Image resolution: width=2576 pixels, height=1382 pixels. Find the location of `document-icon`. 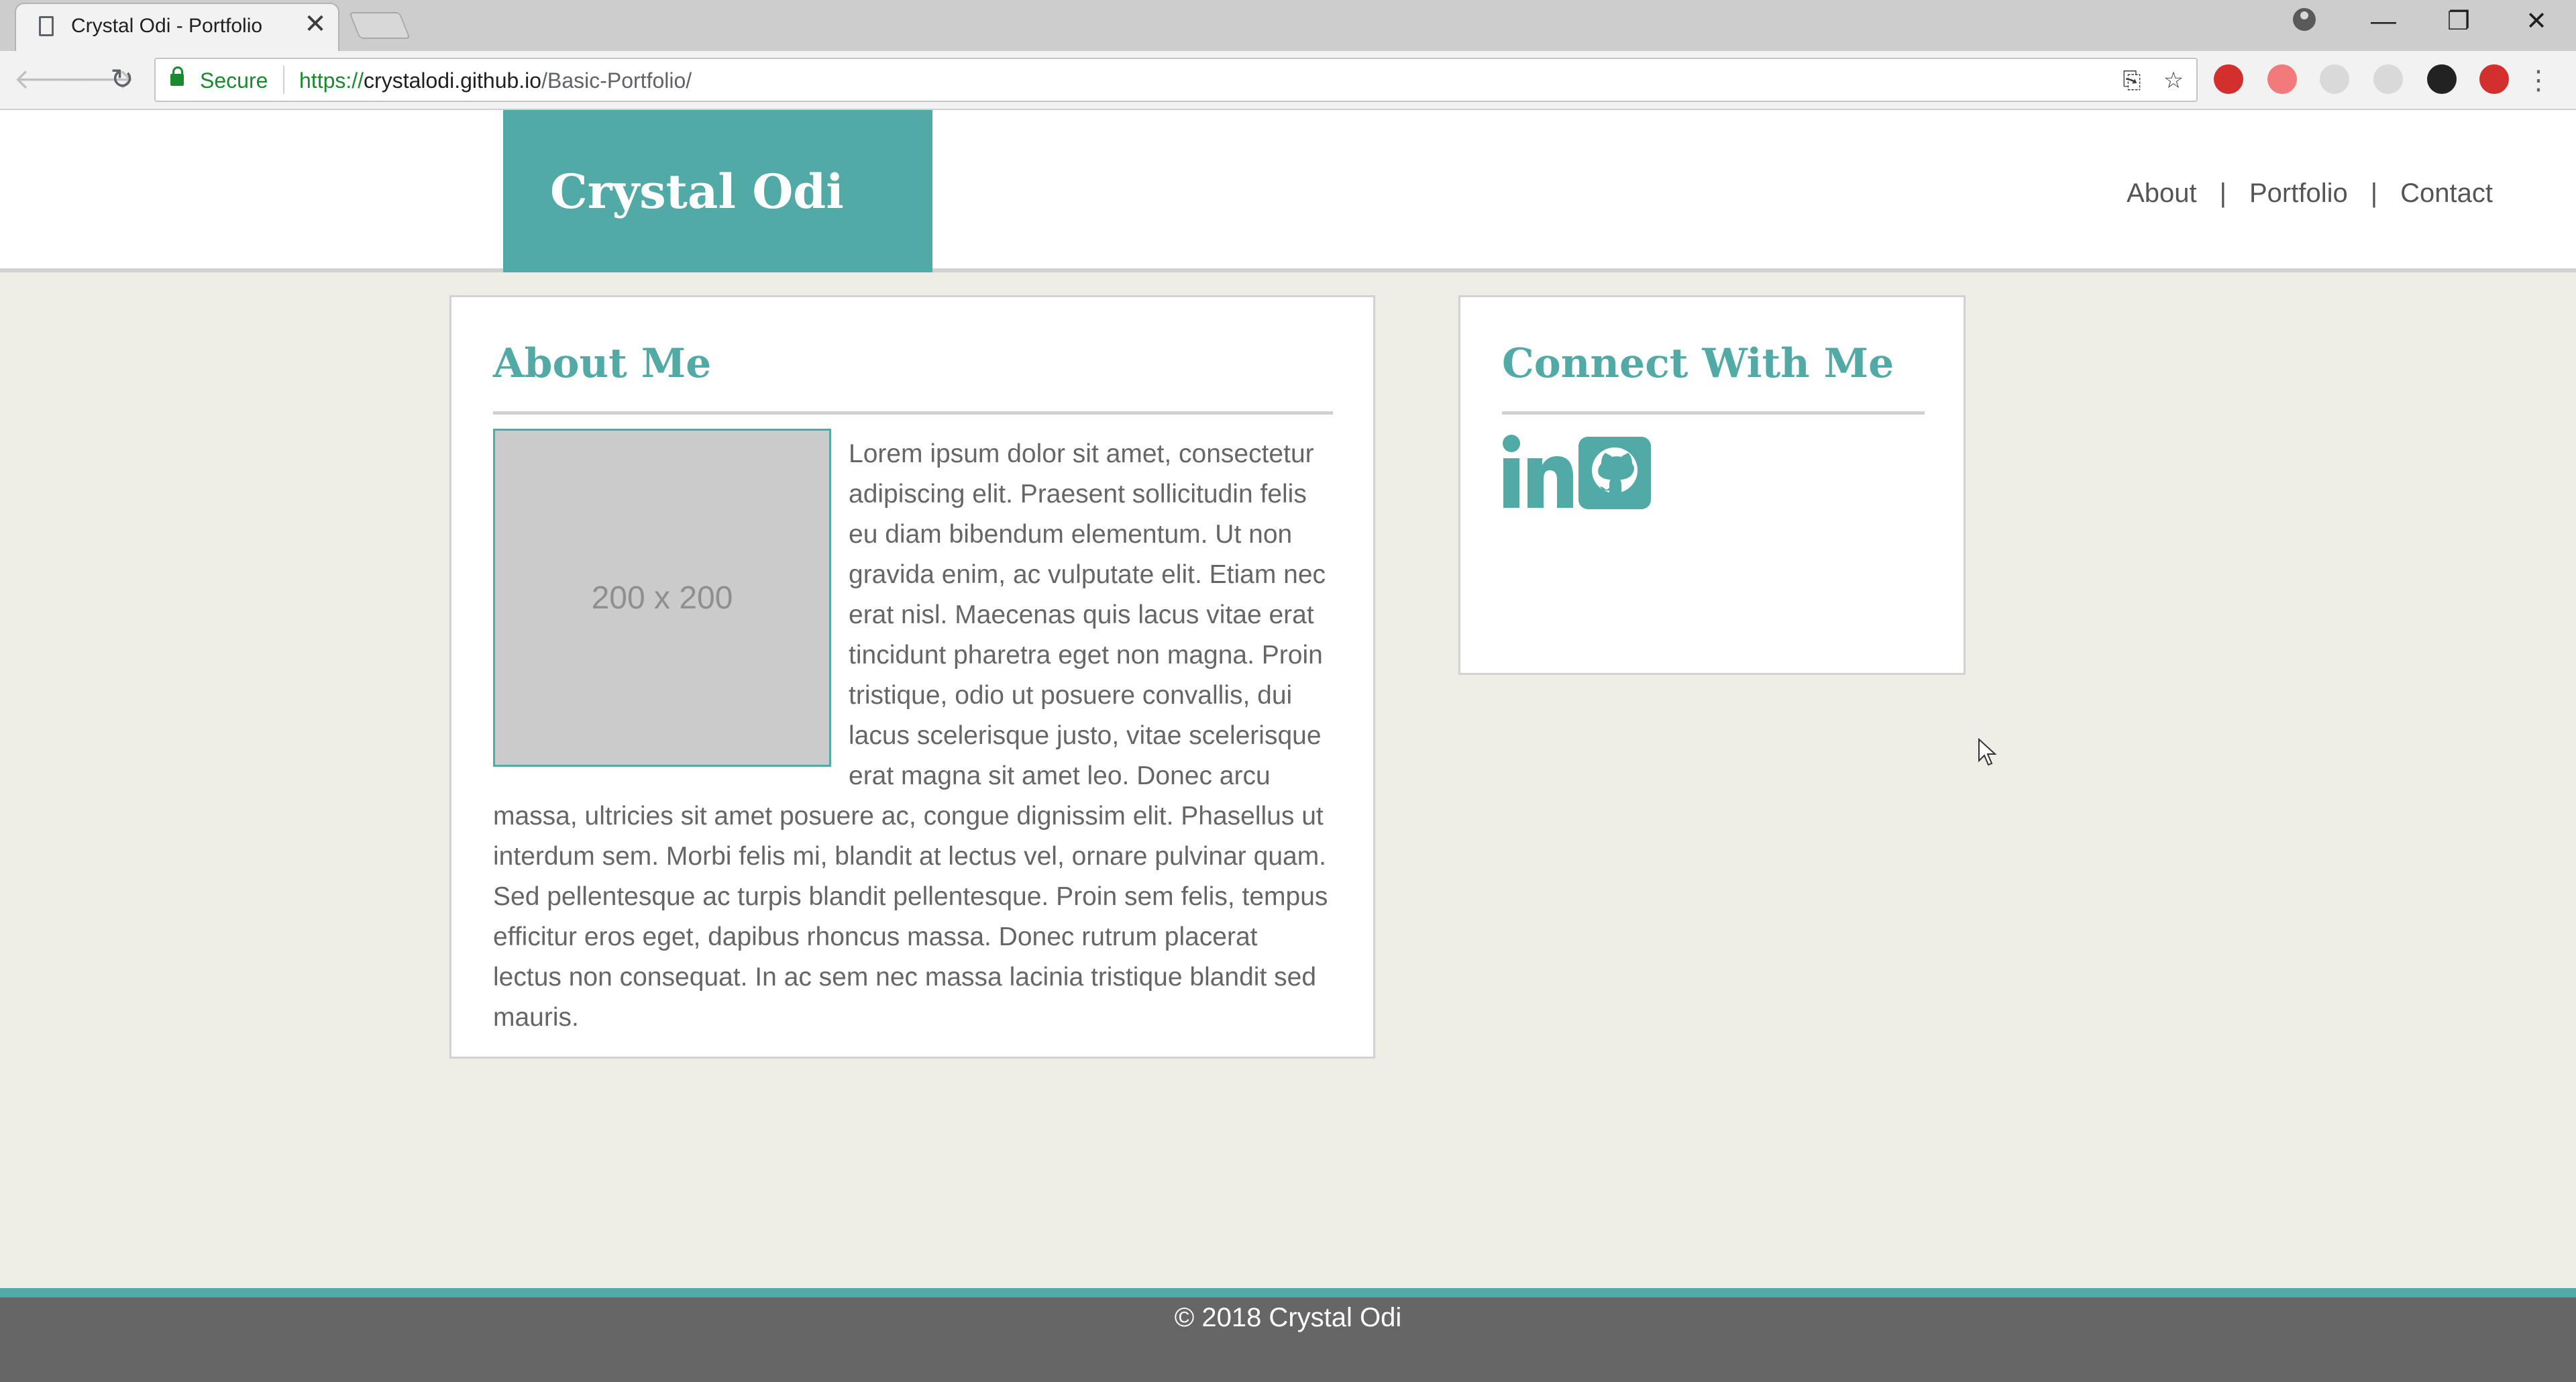

document-icon is located at coordinates (46, 26).